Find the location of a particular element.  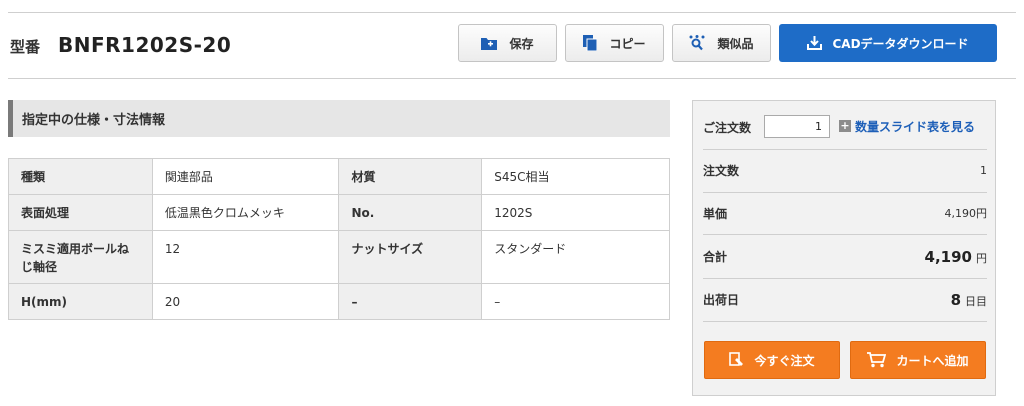

cad-download-label: CADデータダウンロード is located at coordinates (900, 43).